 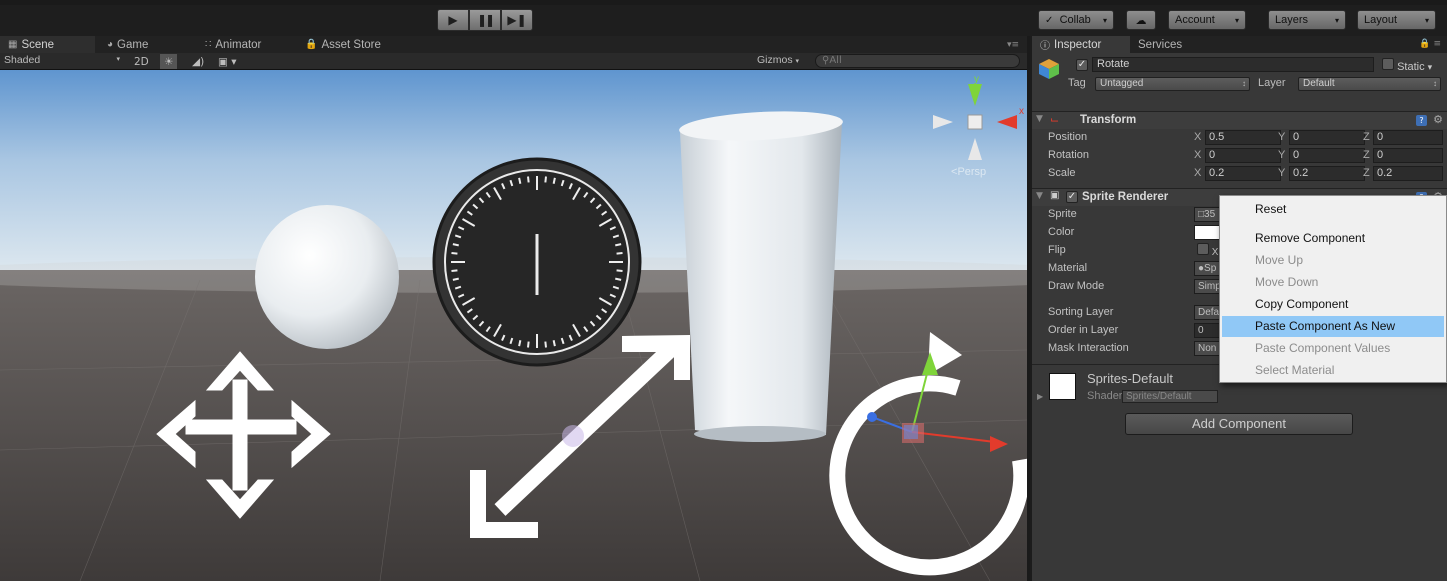 I want to click on rotation-y-field: 0, so click(x=1327, y=155).